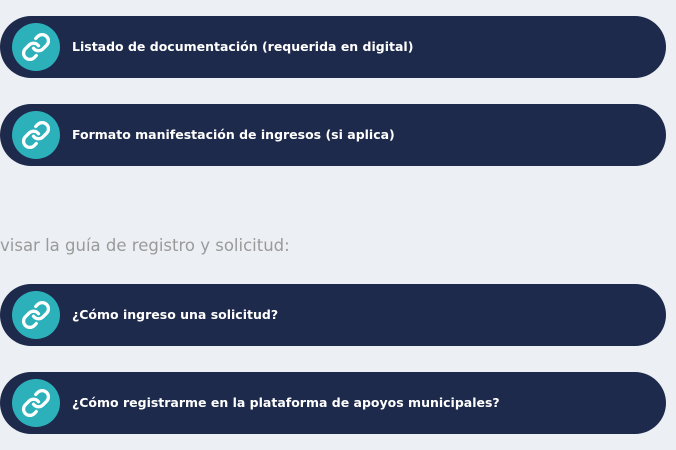  I want to click on link-como-ingreso-solicitud: ¿Cómo ingreso una solicitud?, so click(333, 315).